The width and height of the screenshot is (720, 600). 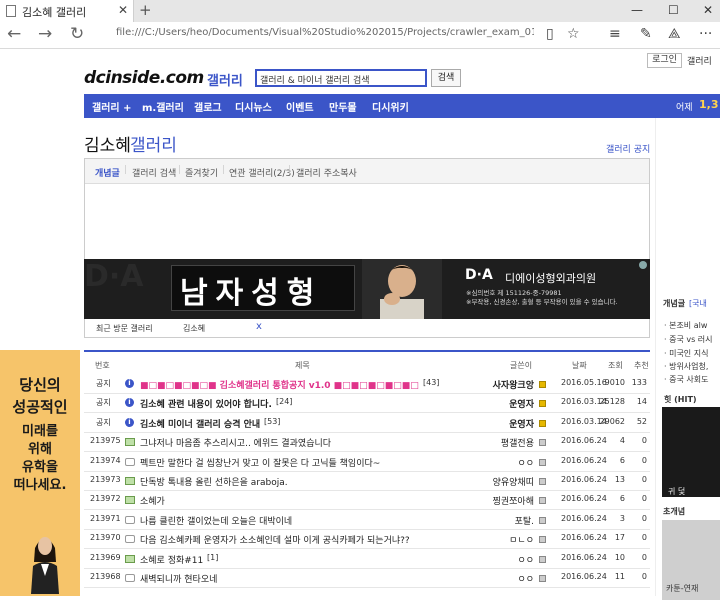 What do you see at coordinates (474, 384) in the screenshot?
I see `post-writer: 사자왕크앙` at bounding box center [474, 384].